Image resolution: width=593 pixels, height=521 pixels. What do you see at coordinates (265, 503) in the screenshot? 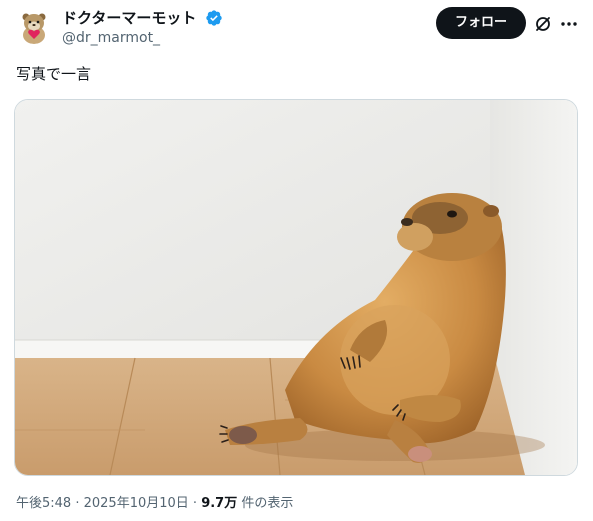
I see `views-label: 件の表示` at bounding box center [265, 503].